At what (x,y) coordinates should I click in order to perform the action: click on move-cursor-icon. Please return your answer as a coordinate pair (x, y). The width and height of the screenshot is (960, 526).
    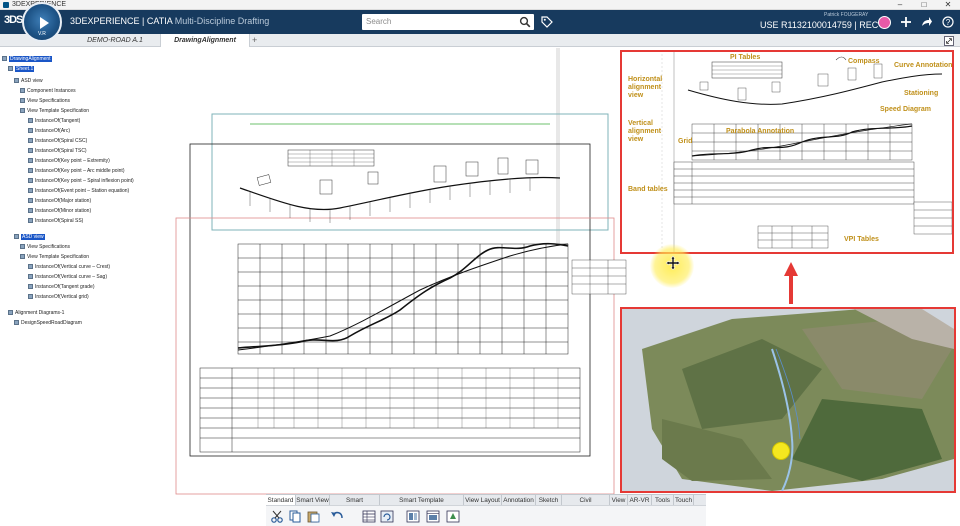
    Looking at the image, I should click on (673, 263).